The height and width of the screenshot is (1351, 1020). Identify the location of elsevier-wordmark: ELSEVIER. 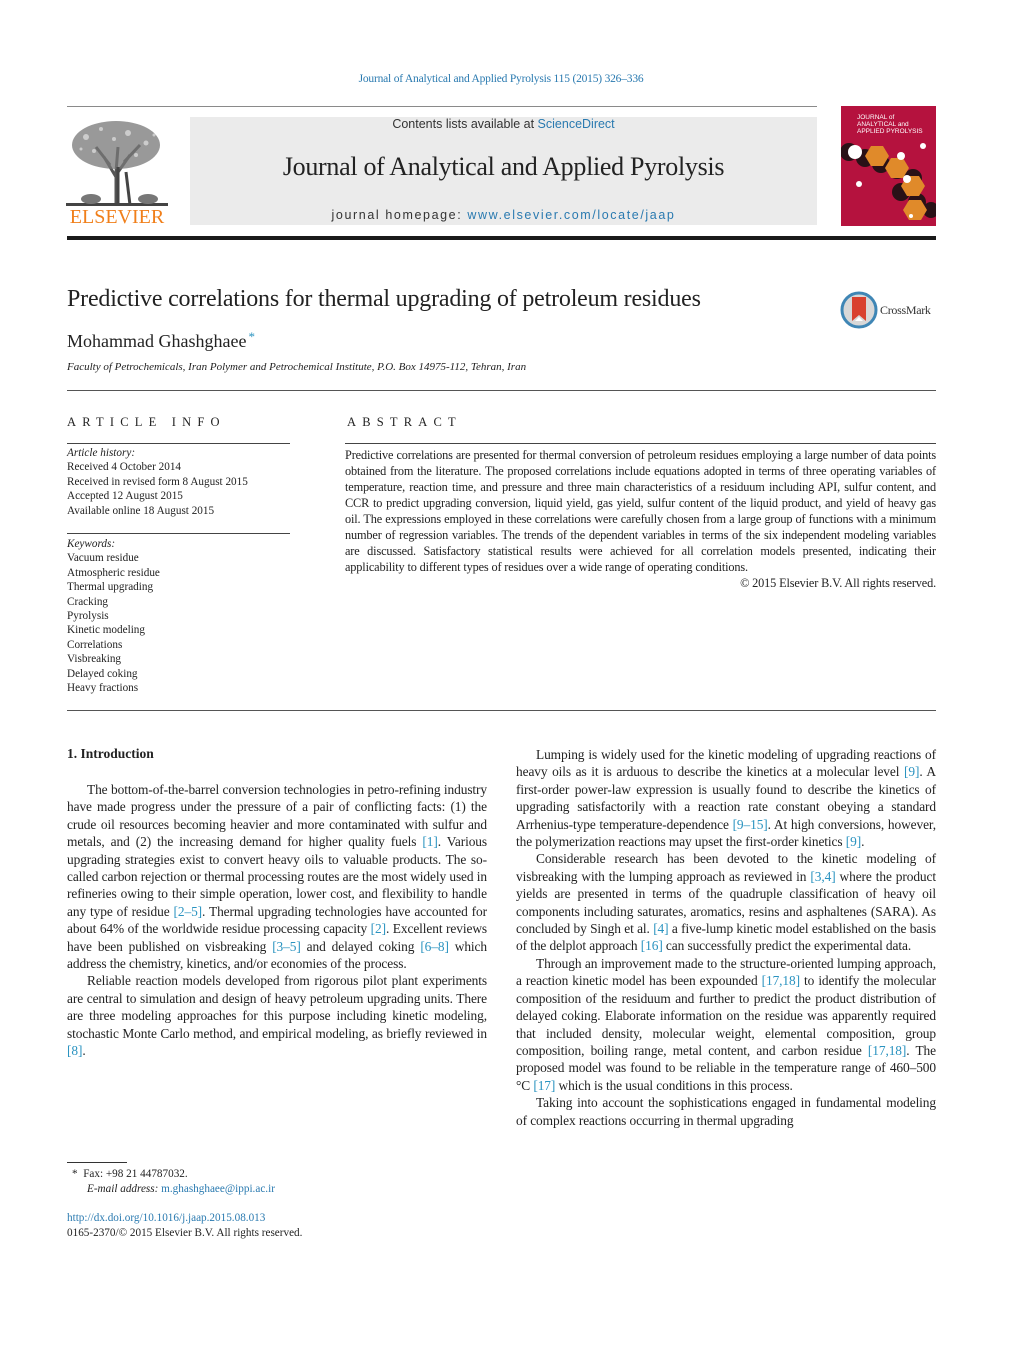
(117, 217).